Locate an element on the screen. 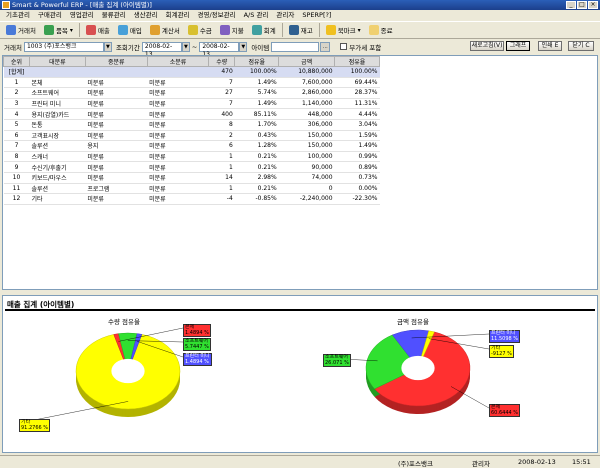 The width and height of the screenshot is (600, 468). toolbar-separator is located at coordinates (282, 30).